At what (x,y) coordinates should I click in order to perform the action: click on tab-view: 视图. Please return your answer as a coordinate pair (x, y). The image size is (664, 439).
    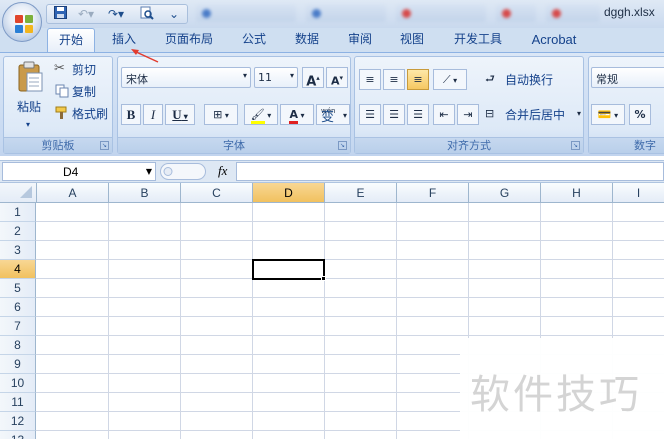
    Looking at the image, I should click on (412, 40).